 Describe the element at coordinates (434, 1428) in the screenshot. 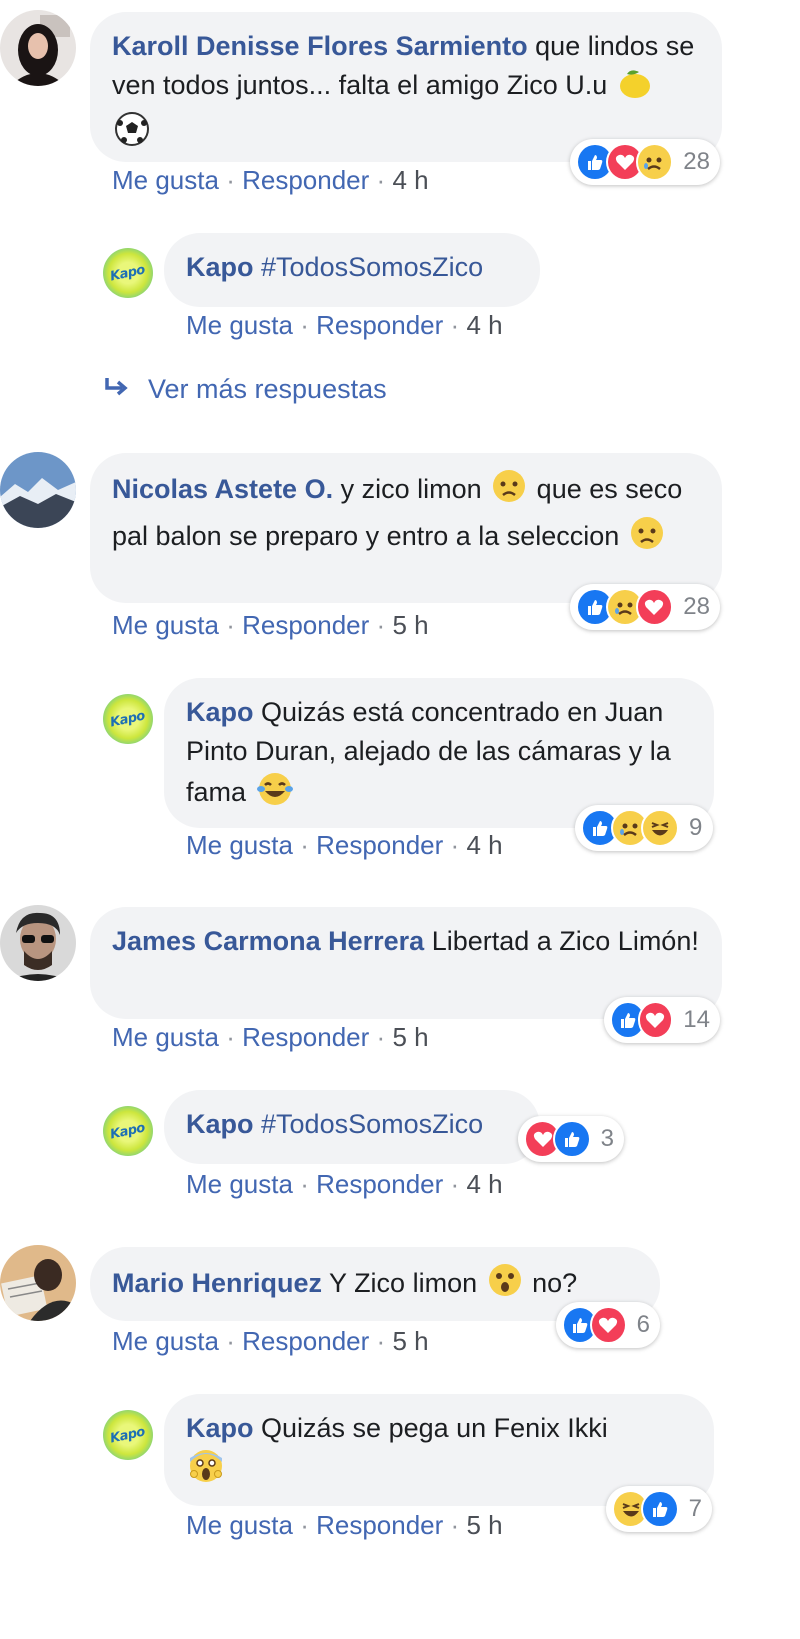

I see `reply-text: Quizás se pega un Fenix Ikki` at that location.